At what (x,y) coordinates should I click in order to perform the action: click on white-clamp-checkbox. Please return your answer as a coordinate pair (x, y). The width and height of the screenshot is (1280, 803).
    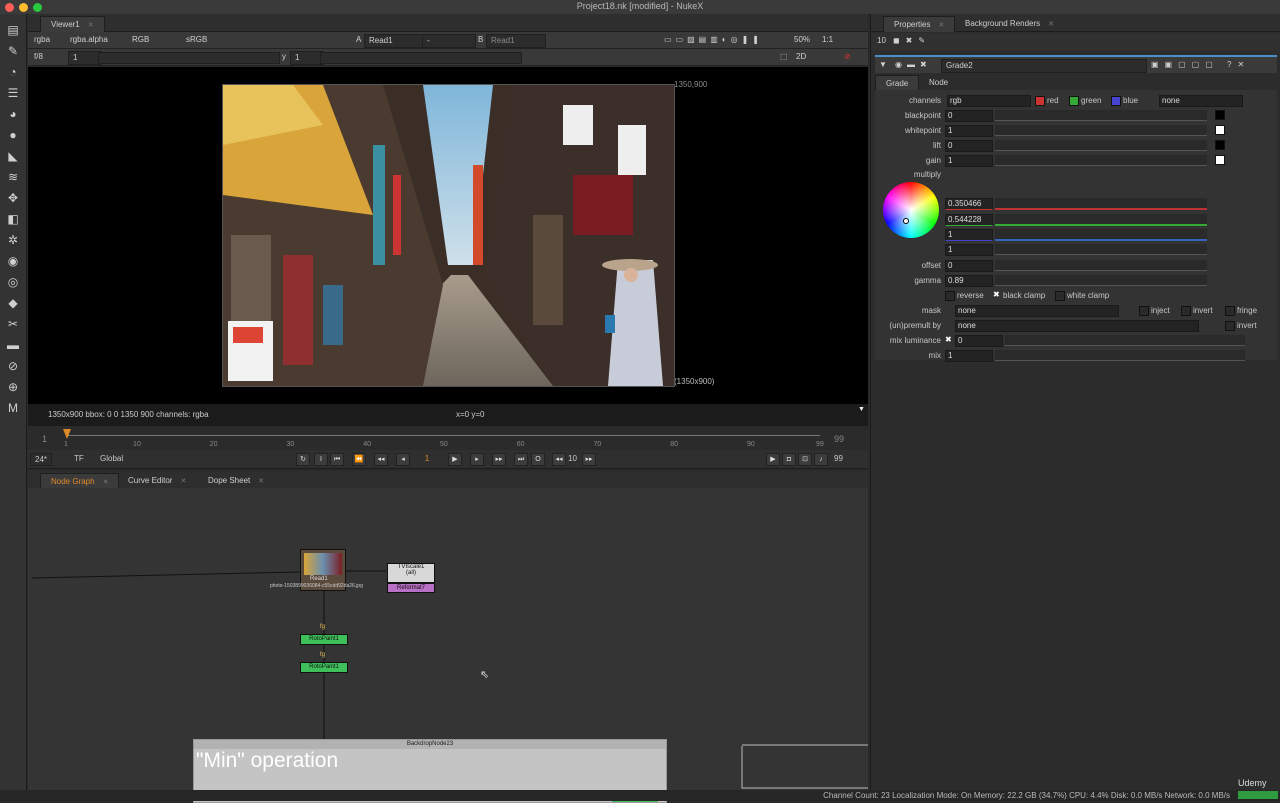
    Looking at the image, I should click on (1060, 296).